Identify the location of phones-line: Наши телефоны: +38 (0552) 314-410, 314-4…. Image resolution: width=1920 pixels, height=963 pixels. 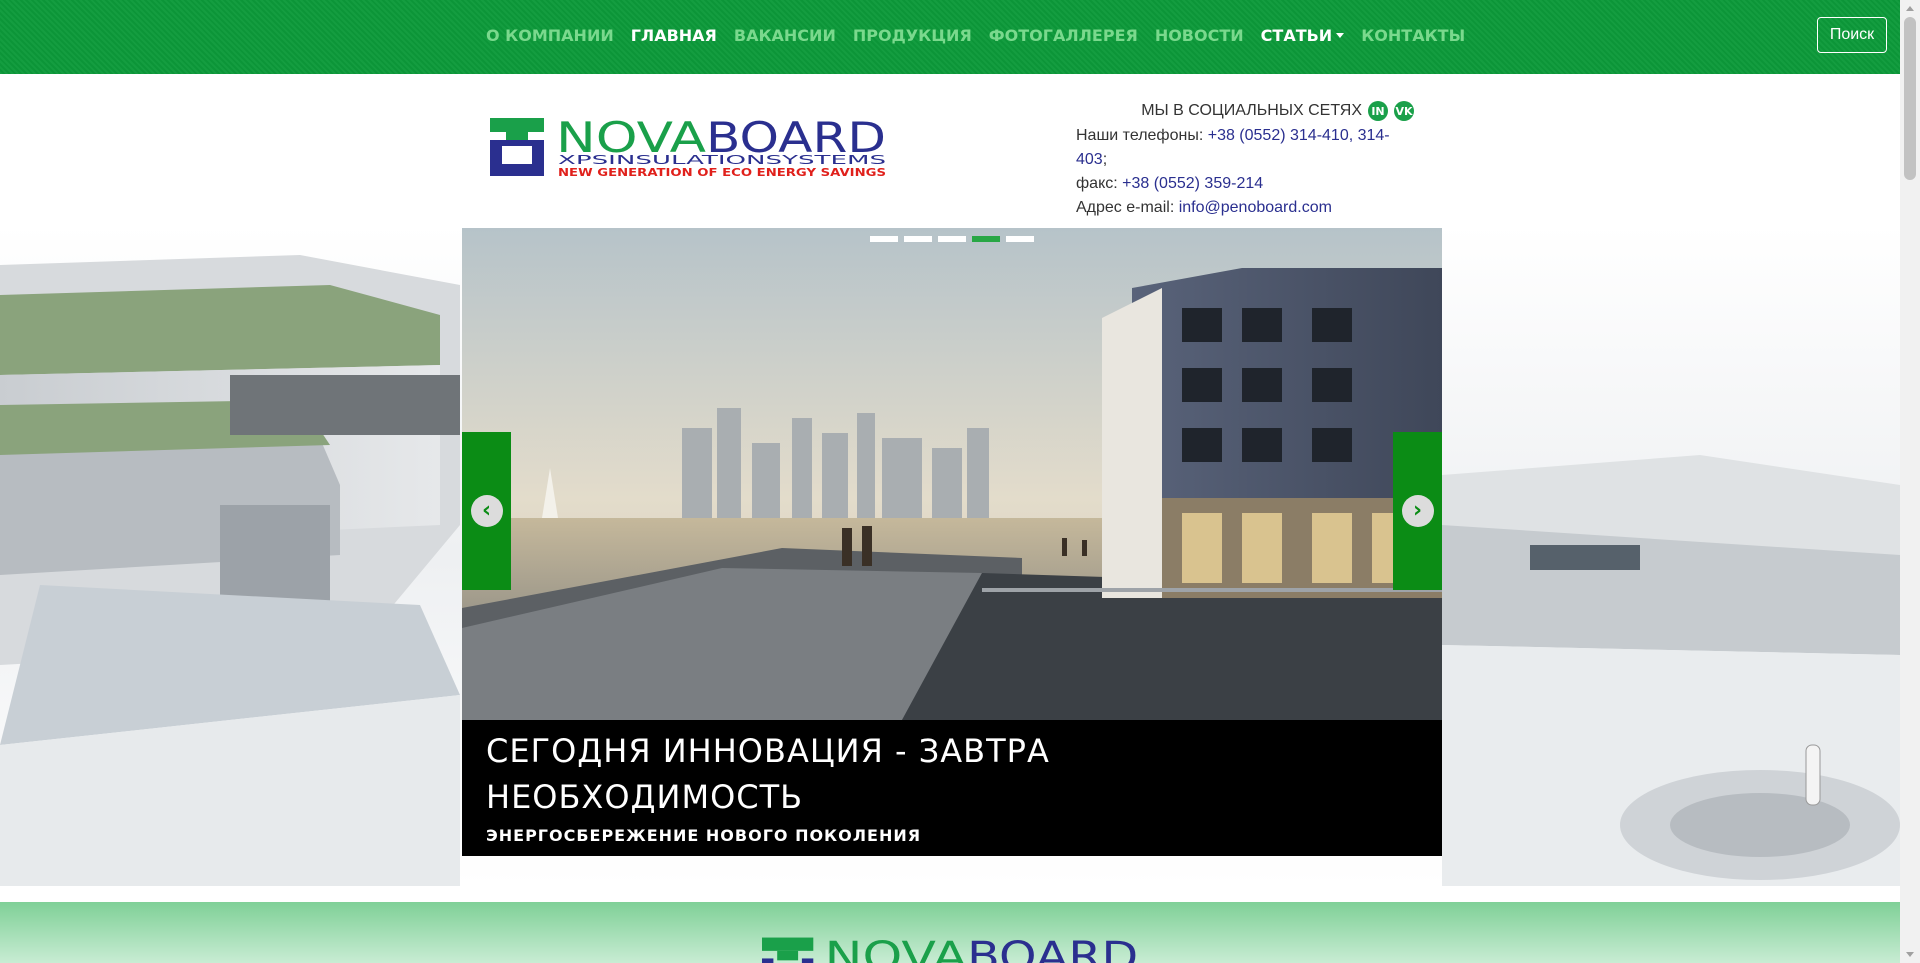
(1245, 148).